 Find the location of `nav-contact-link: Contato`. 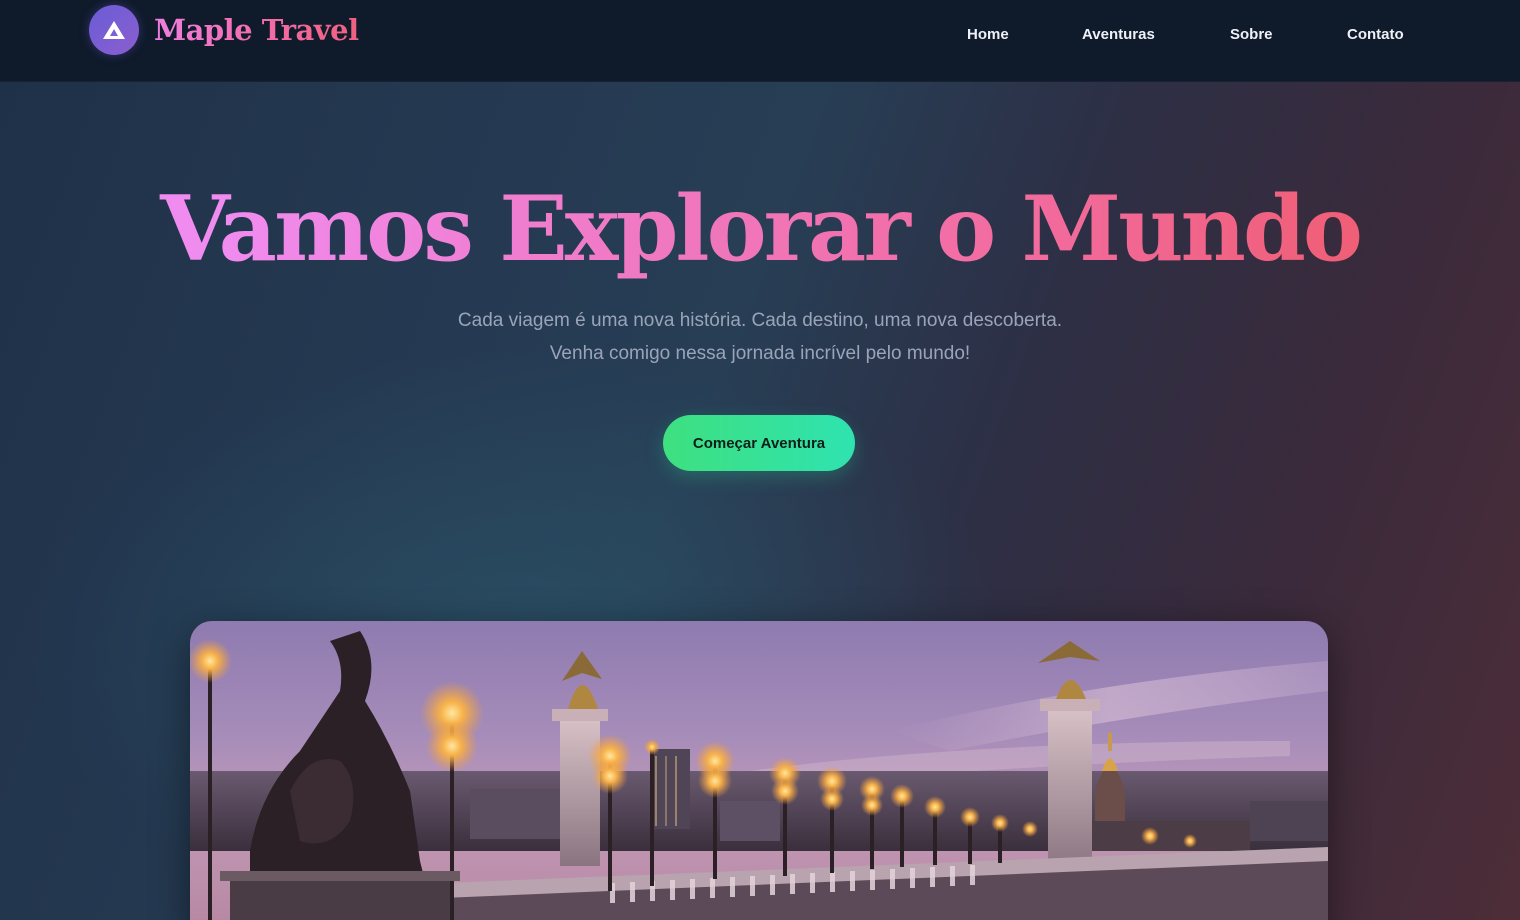

nav-contact-link: Contato is located at coordinates (1375, 35).